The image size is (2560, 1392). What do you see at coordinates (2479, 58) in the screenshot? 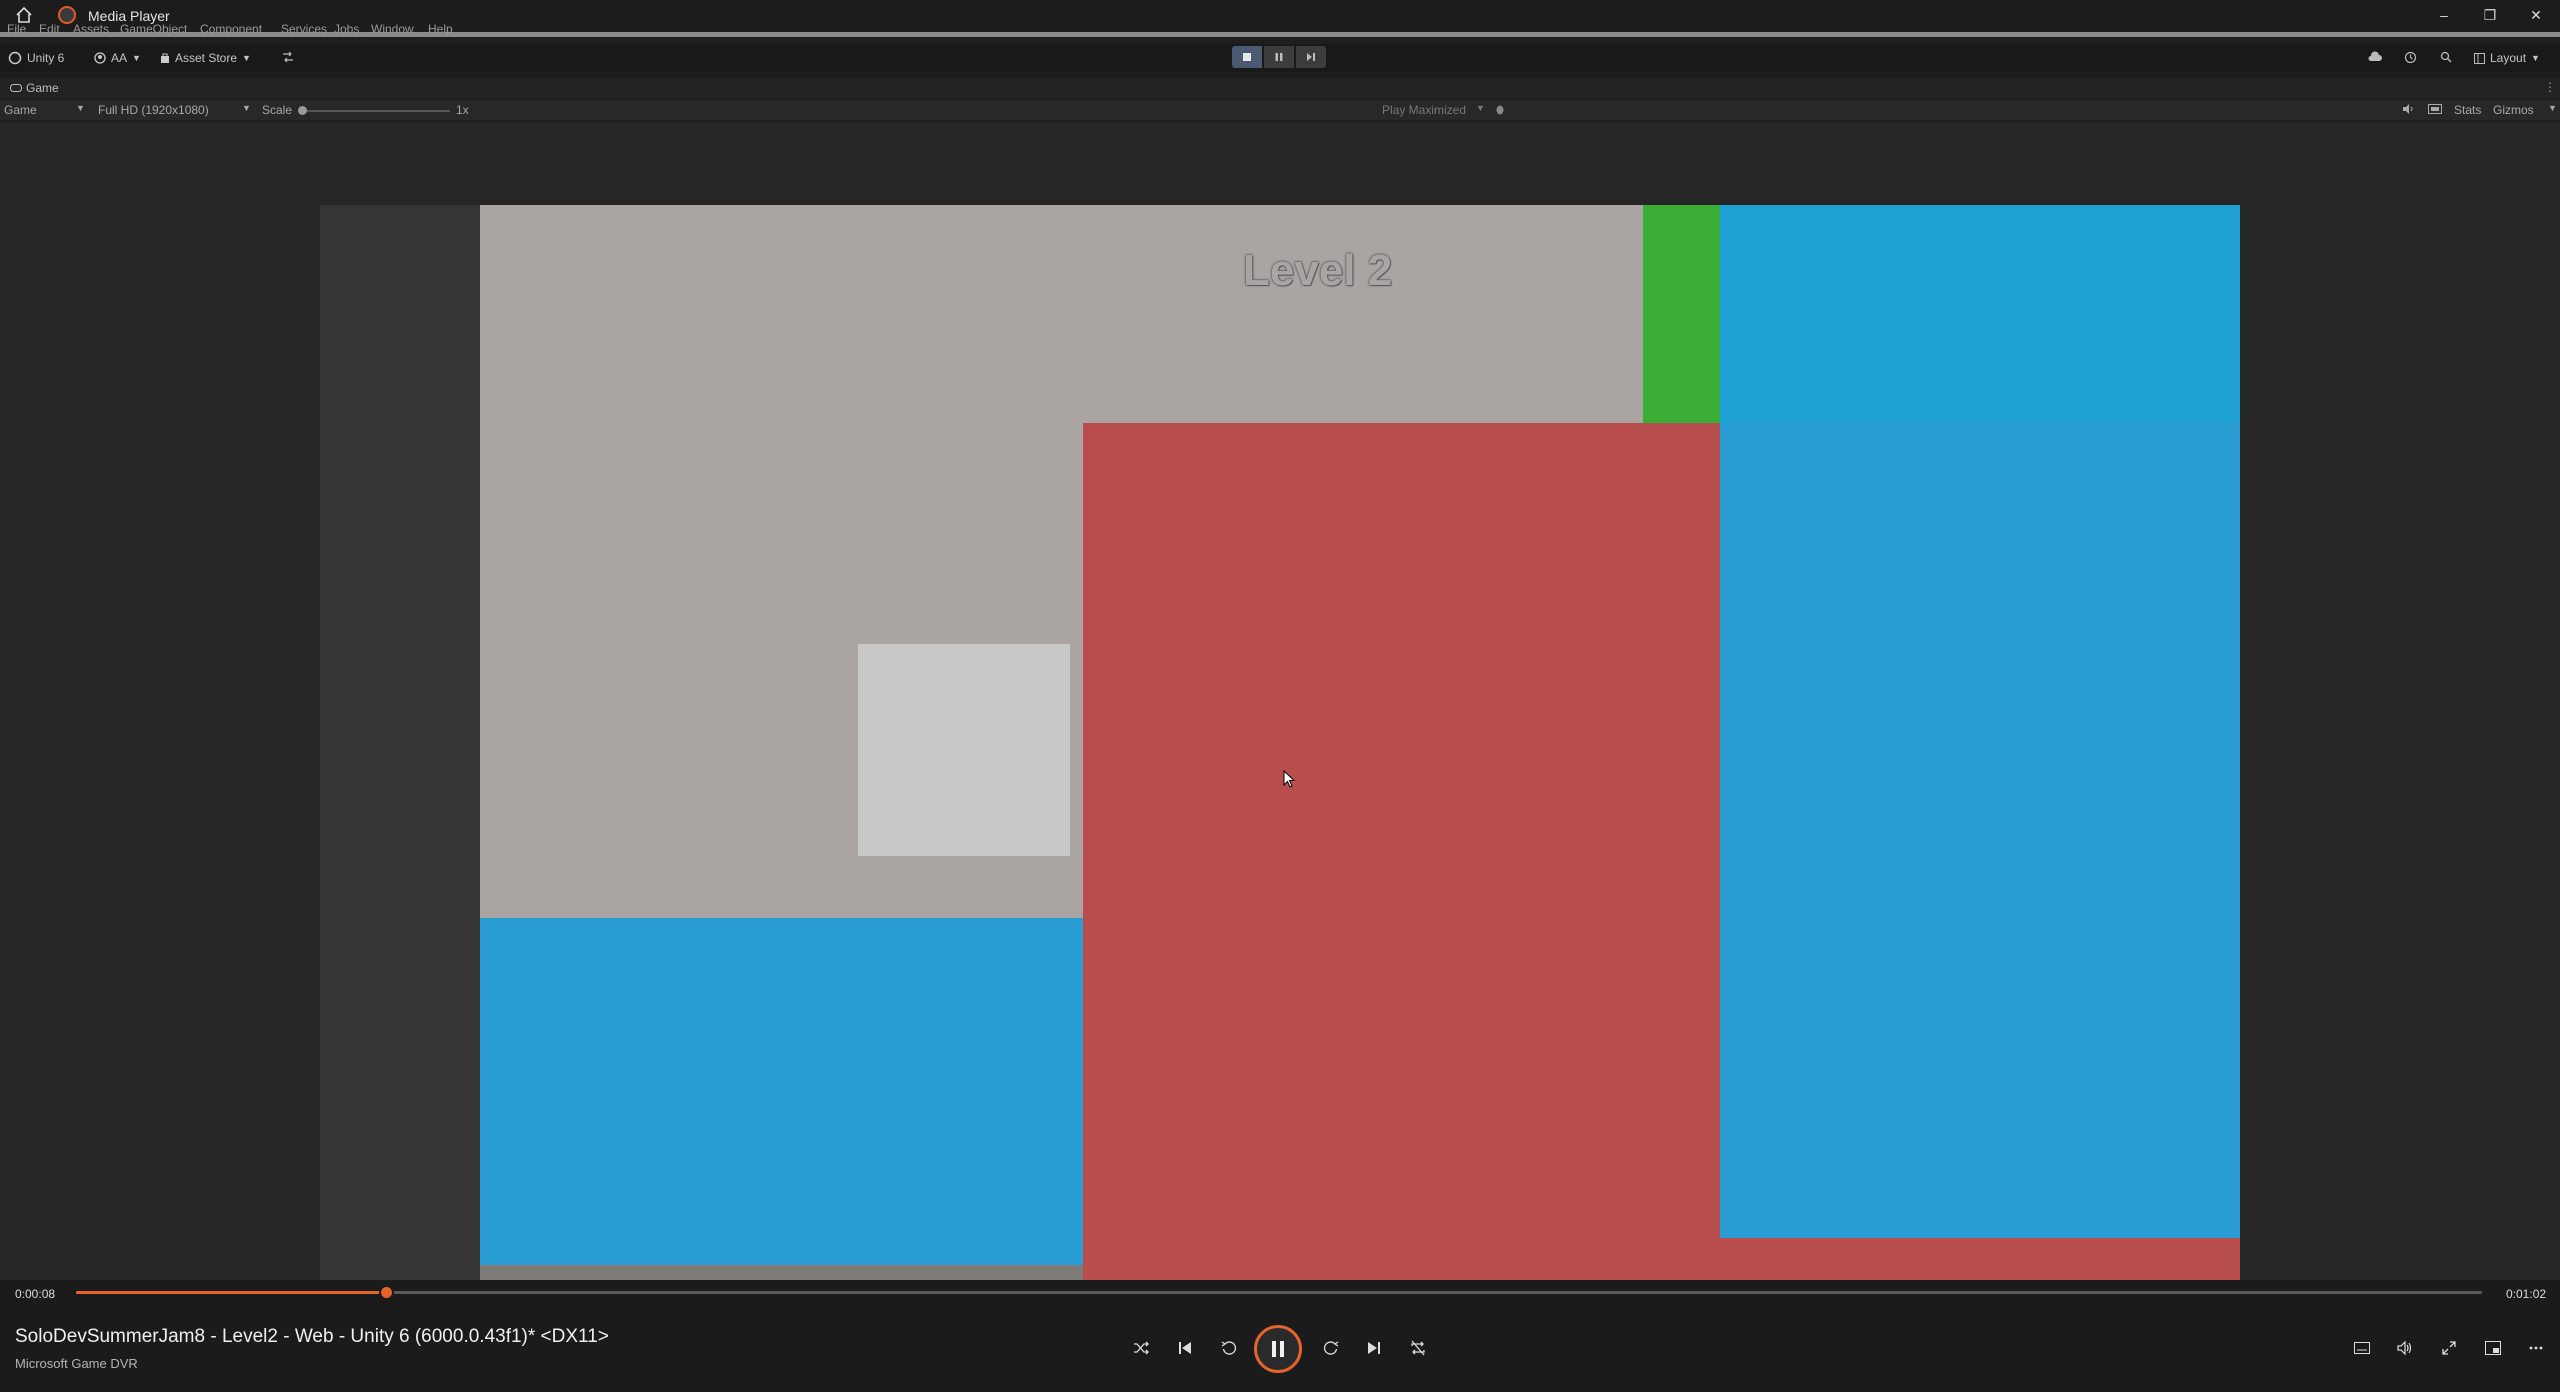
I see `layout-icon` at bounding box center [2479, 58].